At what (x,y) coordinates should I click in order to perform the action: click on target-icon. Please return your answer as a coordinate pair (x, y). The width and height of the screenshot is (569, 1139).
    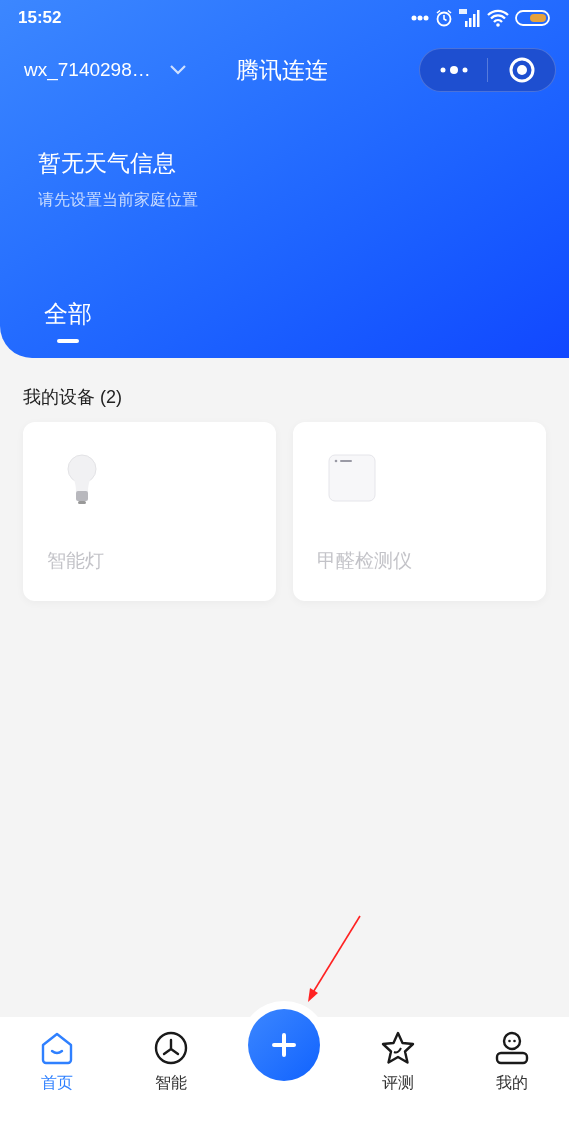
    Looking at the image, I should click on (521, 70).